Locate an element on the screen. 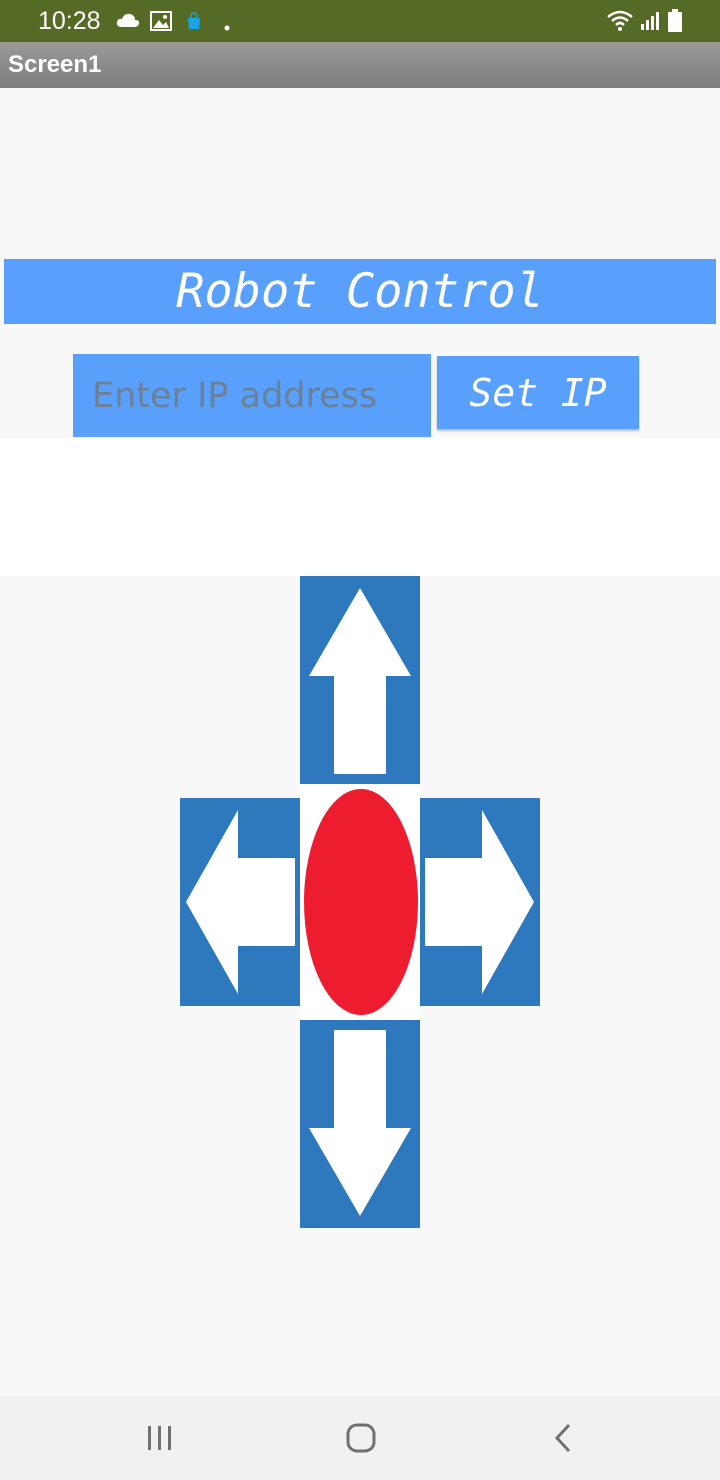 This screenshot has width=720, height=1480. status-bar: 10:28 is located at coordinates (360, 21).